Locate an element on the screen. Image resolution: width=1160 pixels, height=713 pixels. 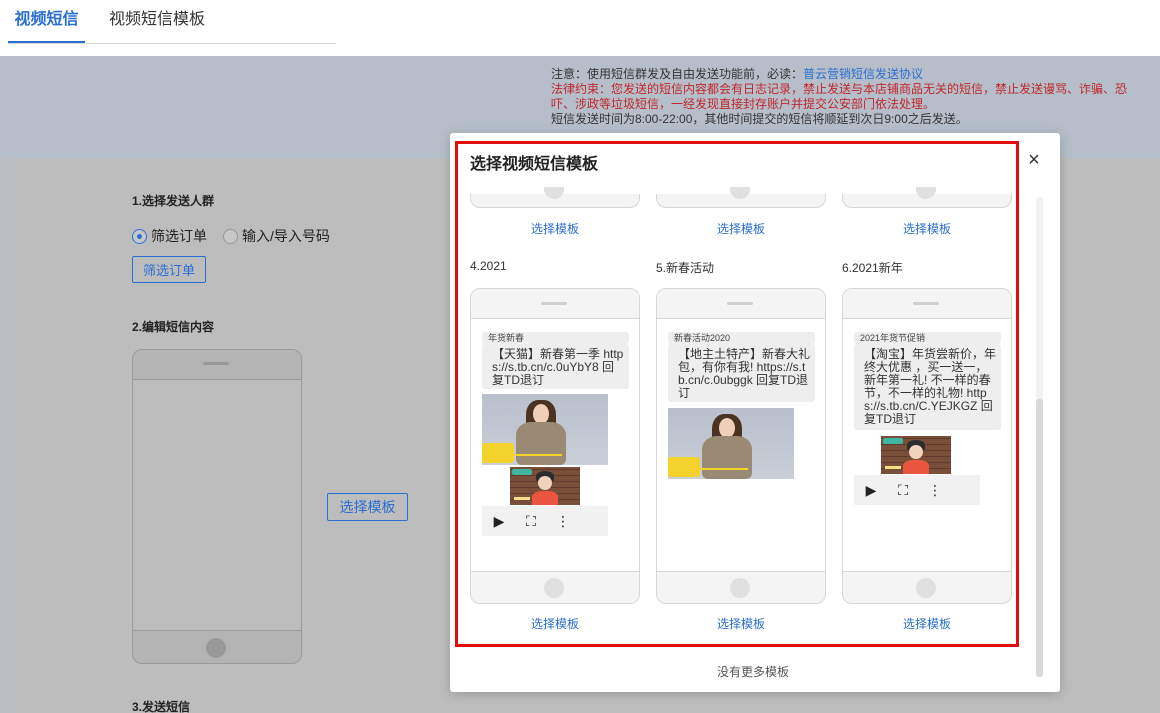
notice-line-1: 注意：使用短信群发及自由发送功能前，必读：普云营销短信发送协议 is located at coordinates (846, 74).